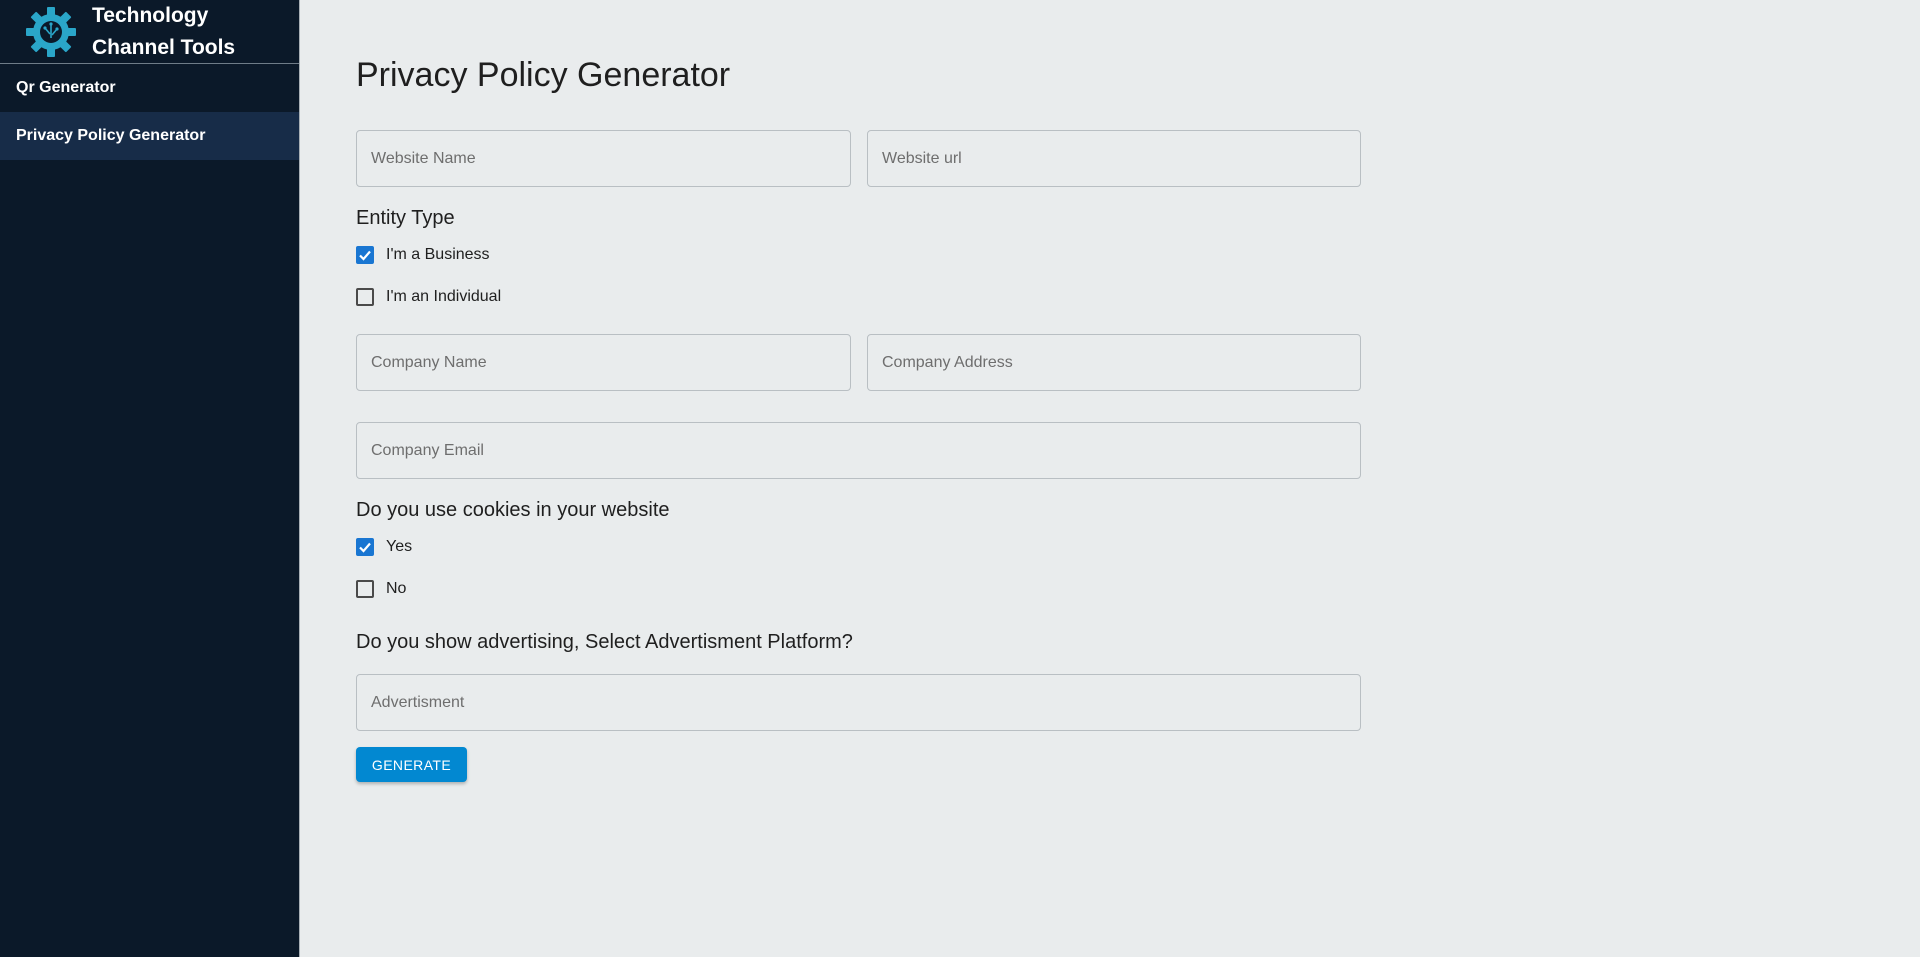 This screenshot has height=957, width=1920. I want to click on cookies-label: Do you use cookies in your website, so click(513, 510).